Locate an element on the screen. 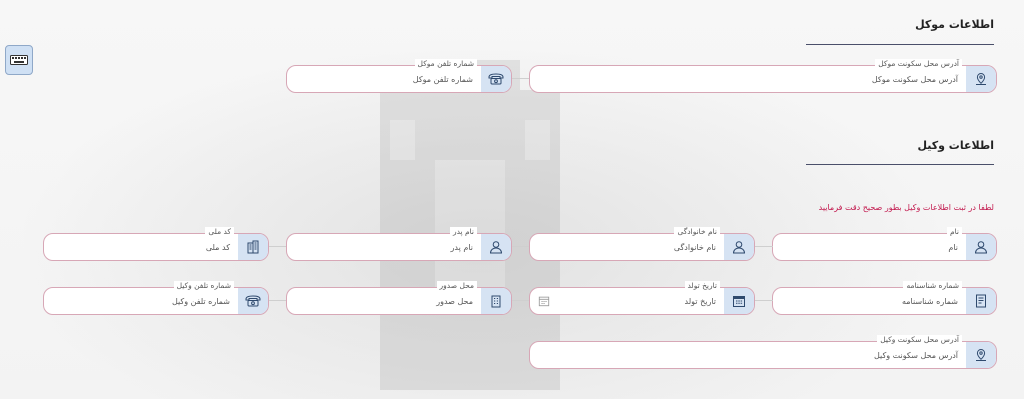 The width and height of the screenshot is (1024, 399). lawyer-phone-field: شماره تلفن وکیل شماره تلفن وکیل is located at coordinates (156, 298).